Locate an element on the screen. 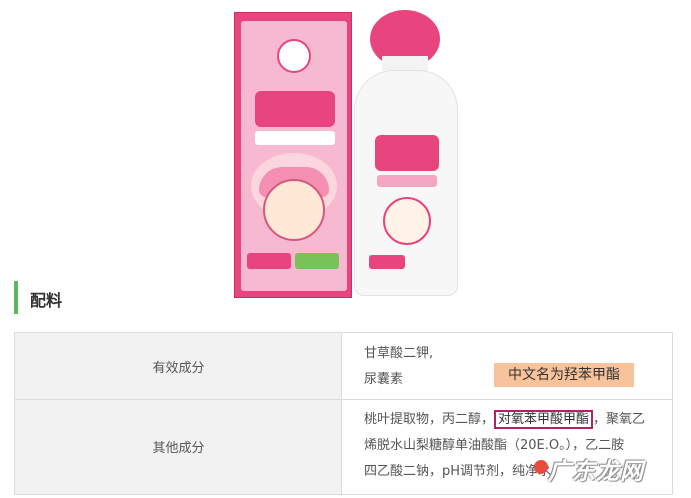 The image size is (691, 498). section-title: 配料 is located at coordinates (46, 300).